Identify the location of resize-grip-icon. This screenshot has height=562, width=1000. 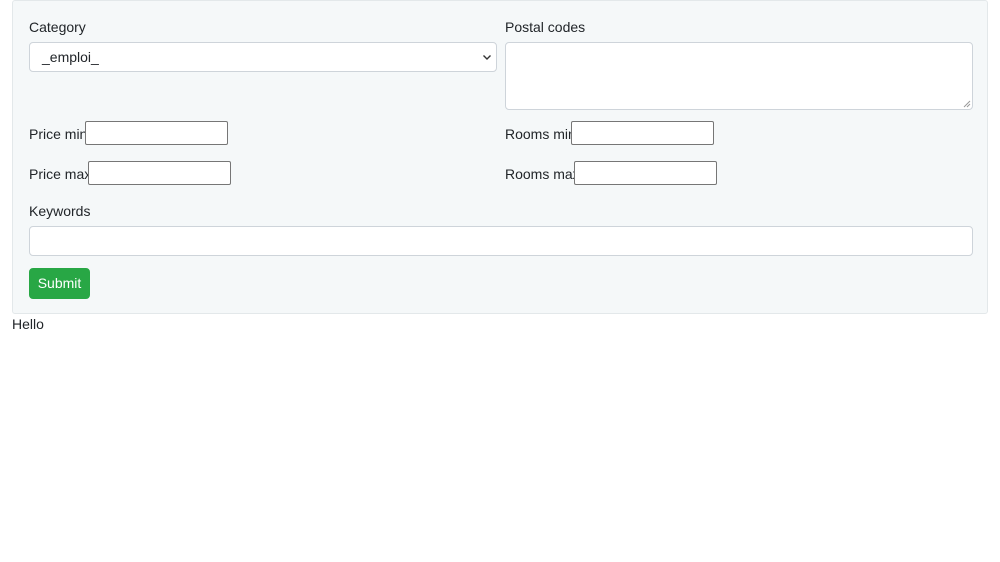
(967, 104).